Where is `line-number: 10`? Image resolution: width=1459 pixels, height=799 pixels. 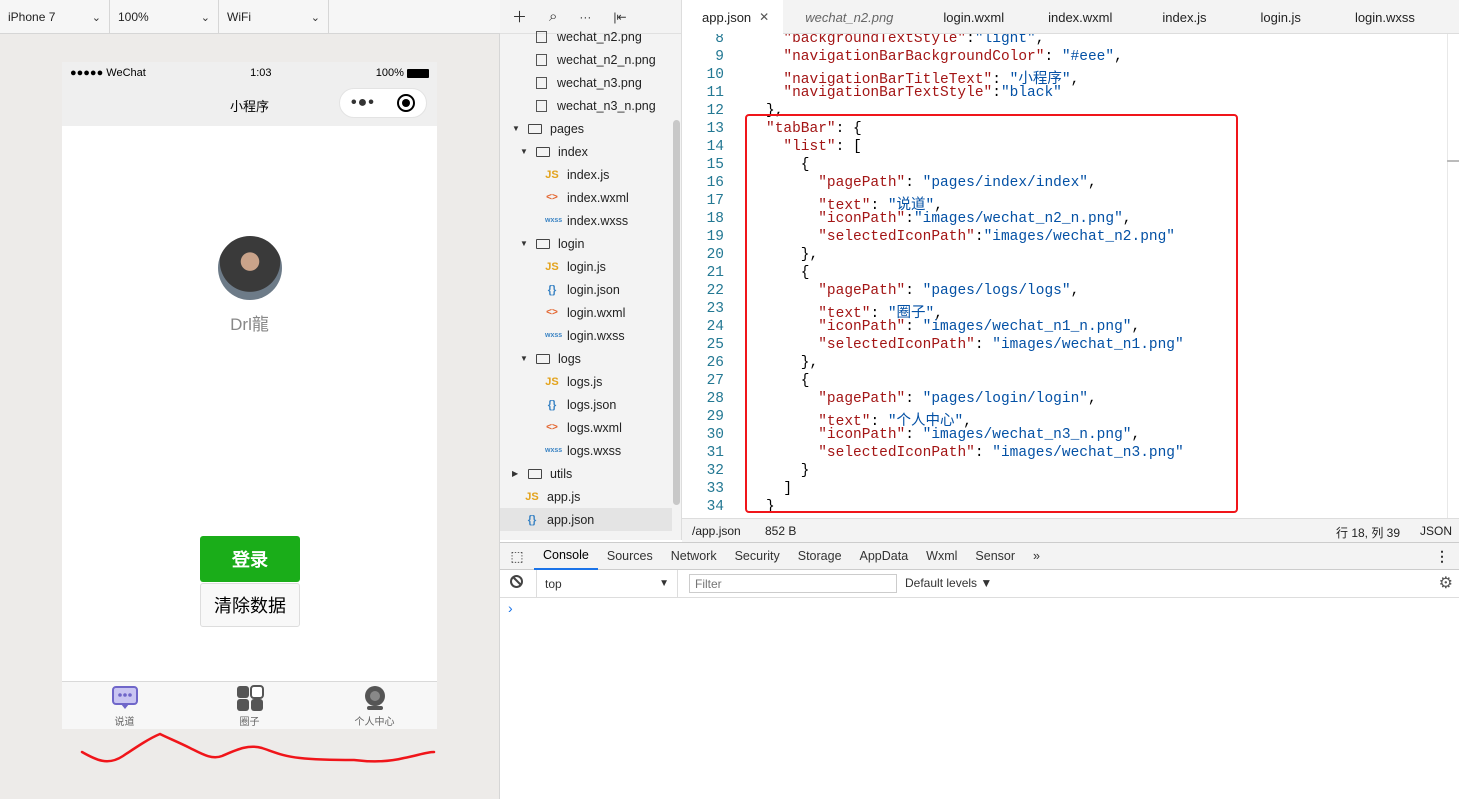 line-number: 10 is located at coordinates (715, 75).